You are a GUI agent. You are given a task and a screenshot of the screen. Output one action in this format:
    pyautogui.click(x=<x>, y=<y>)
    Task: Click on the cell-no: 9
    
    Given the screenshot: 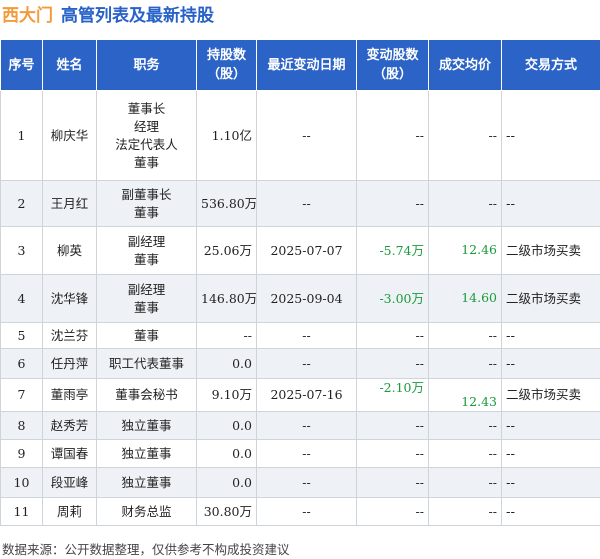 What is the action you would take?
    pyautogui.click(x=21, y=453)
    